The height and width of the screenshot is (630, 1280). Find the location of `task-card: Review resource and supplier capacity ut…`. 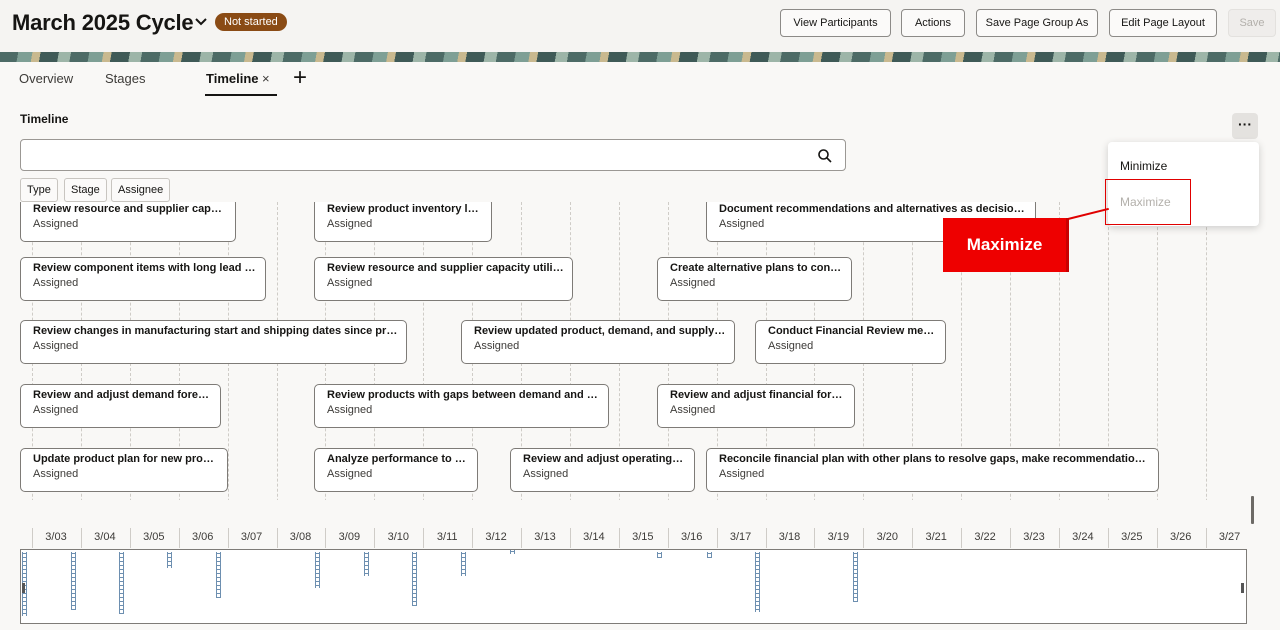

task-card: Review resource and supplier capacity ut… is located at coordinates (443, 279).